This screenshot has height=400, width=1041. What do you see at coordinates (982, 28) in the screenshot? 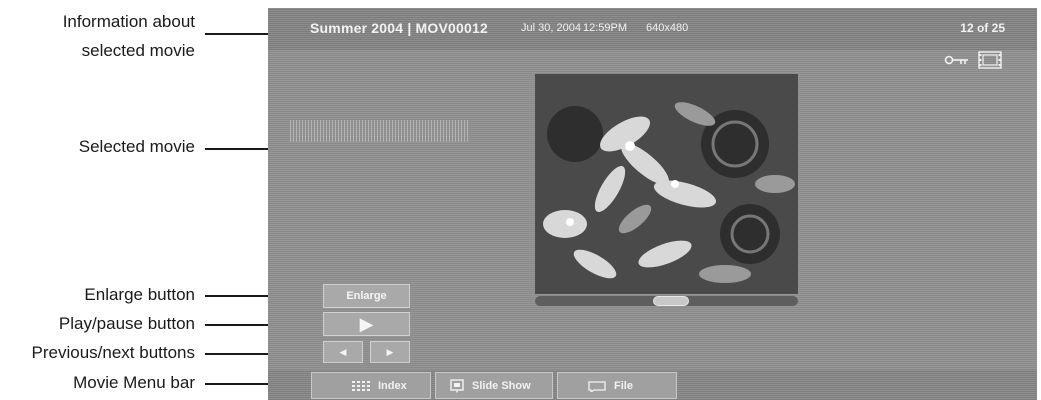
I see `movie-count: 12 of 25` at bounding box center [982, 28].